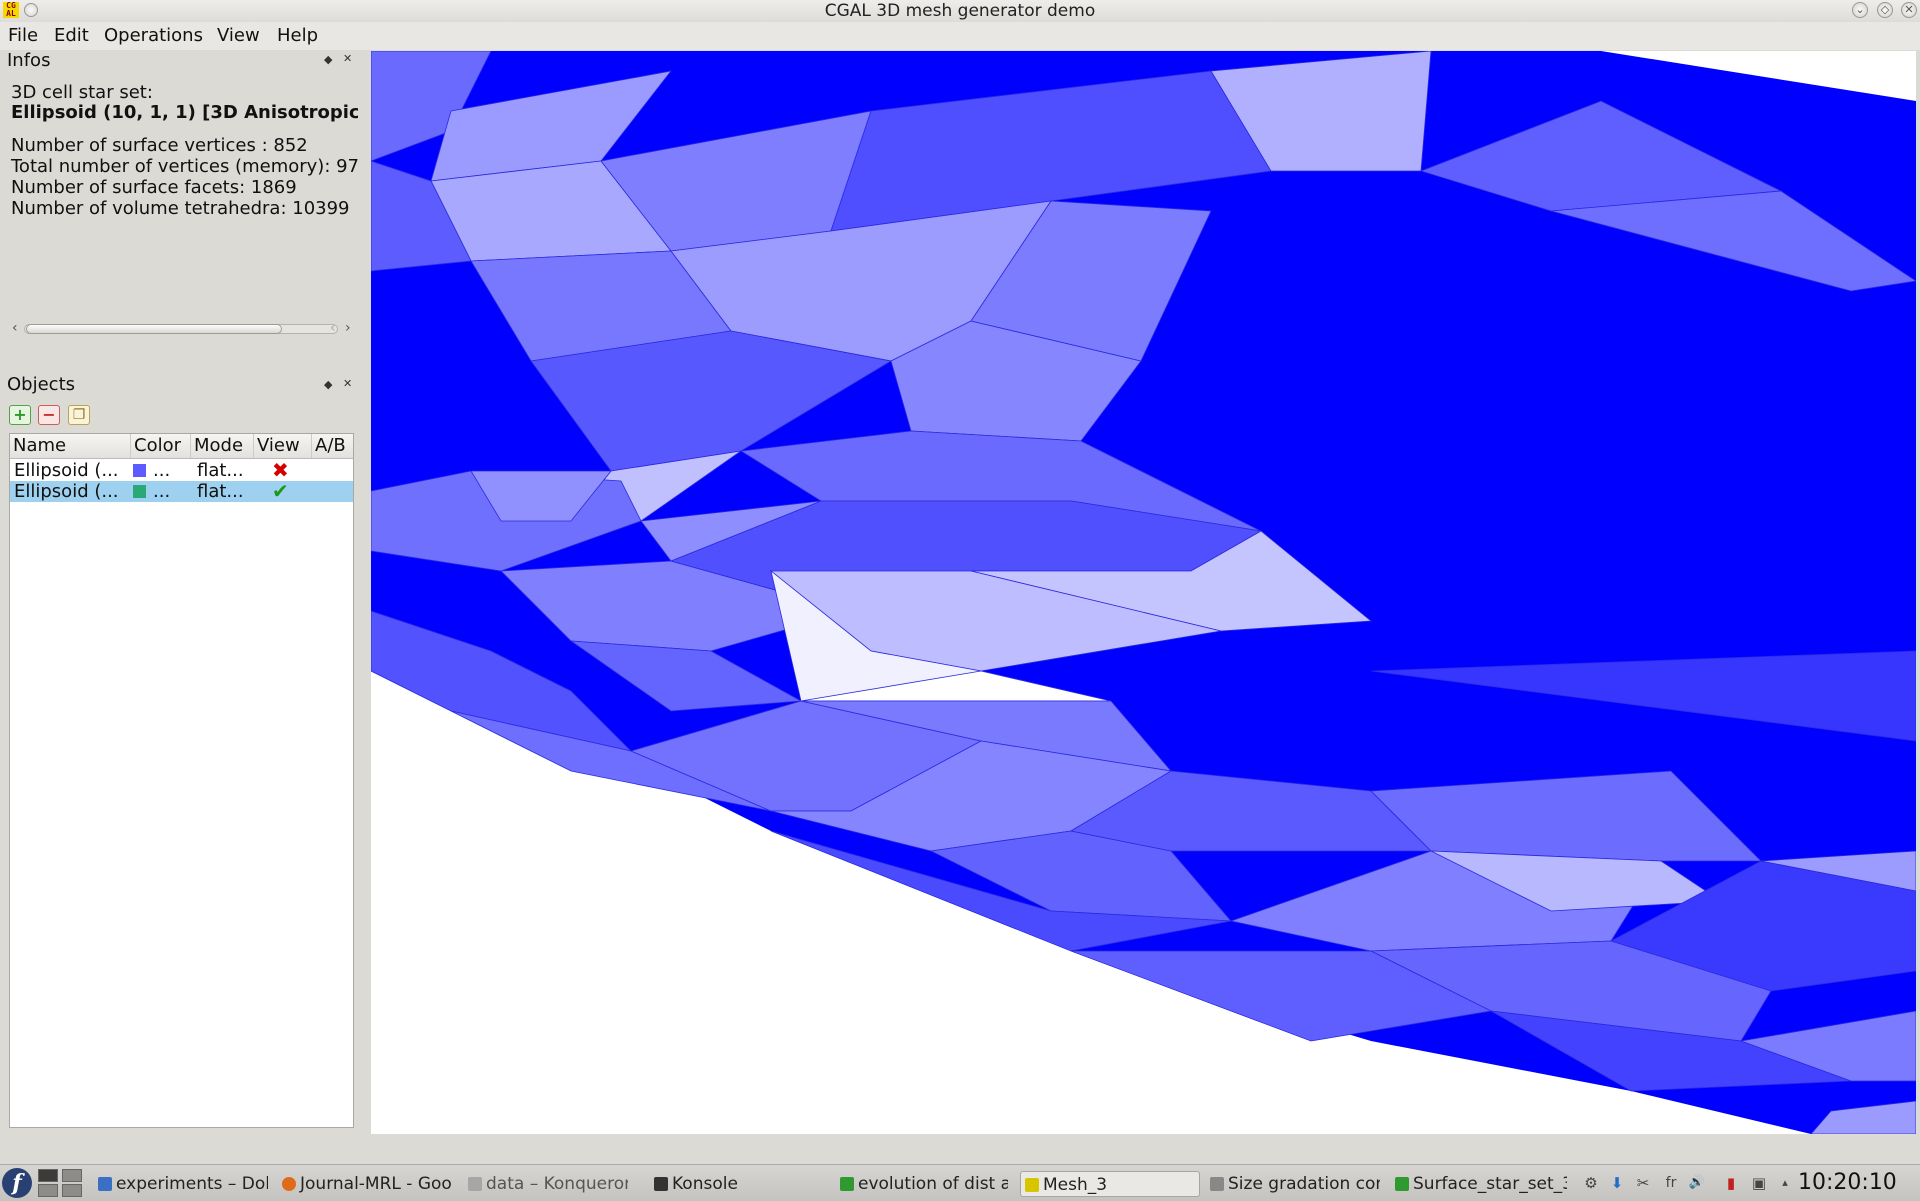 This screenshot has height=1201, width=1920. I want to click on infos-close-icon: ✕, so click(347, 58).